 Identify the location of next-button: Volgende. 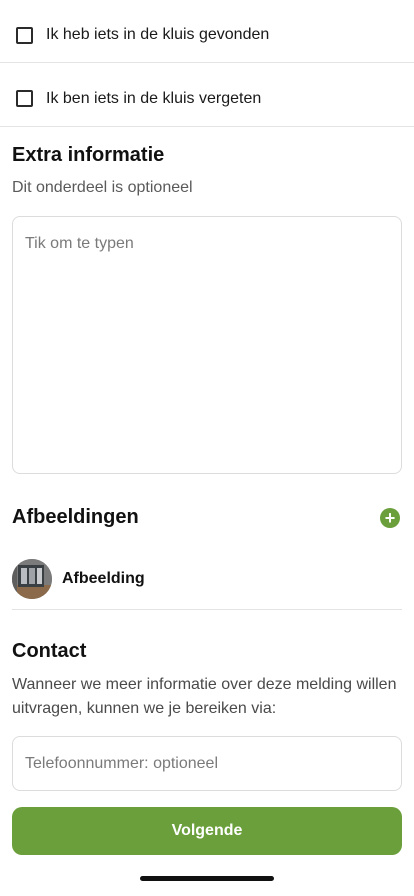
(207, 831).